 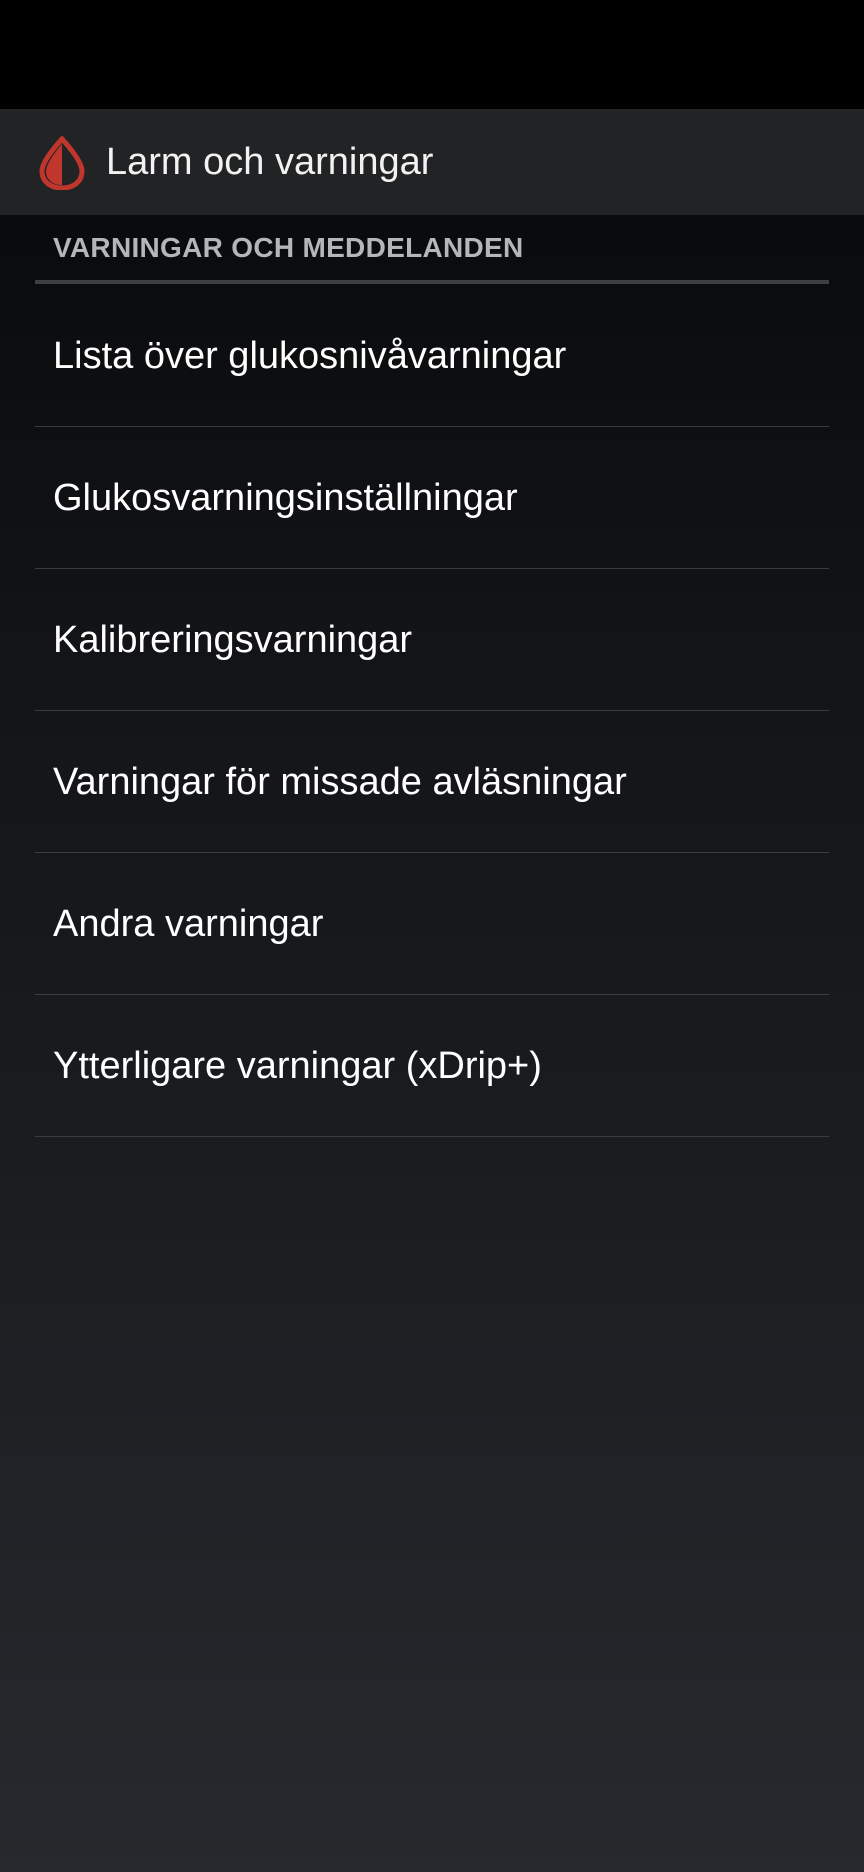 I want to click on menu-item-glucose-alerts-list: Lista över glukosnivåvarningar, so click(x=432, y=356).